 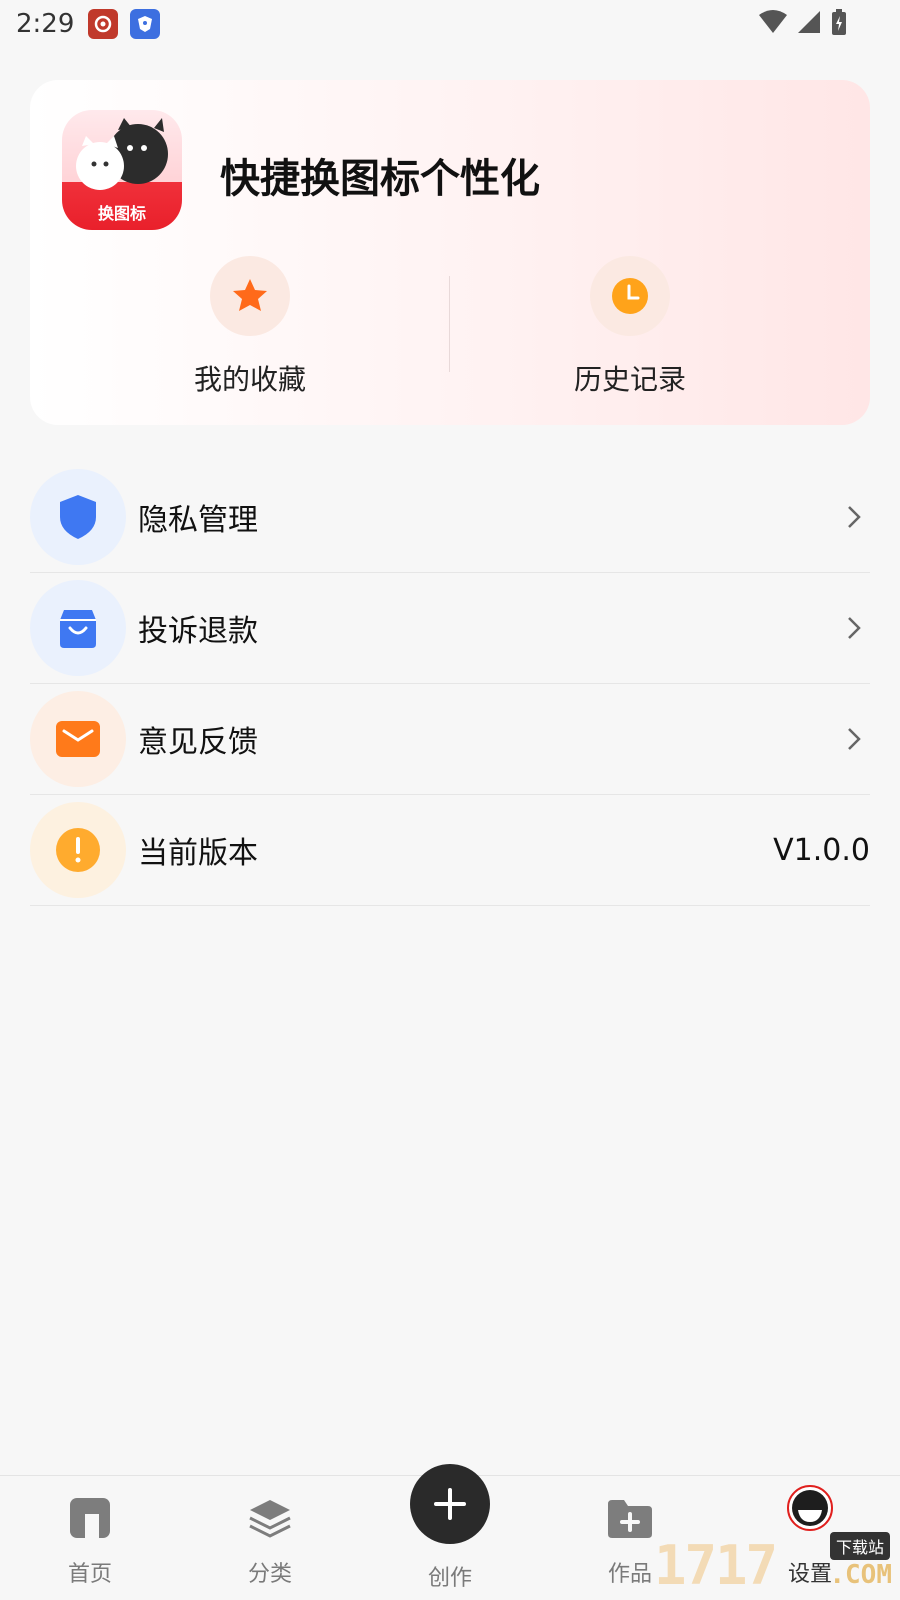 I want to click on app-notification-icon, so click(x=103, y=24).